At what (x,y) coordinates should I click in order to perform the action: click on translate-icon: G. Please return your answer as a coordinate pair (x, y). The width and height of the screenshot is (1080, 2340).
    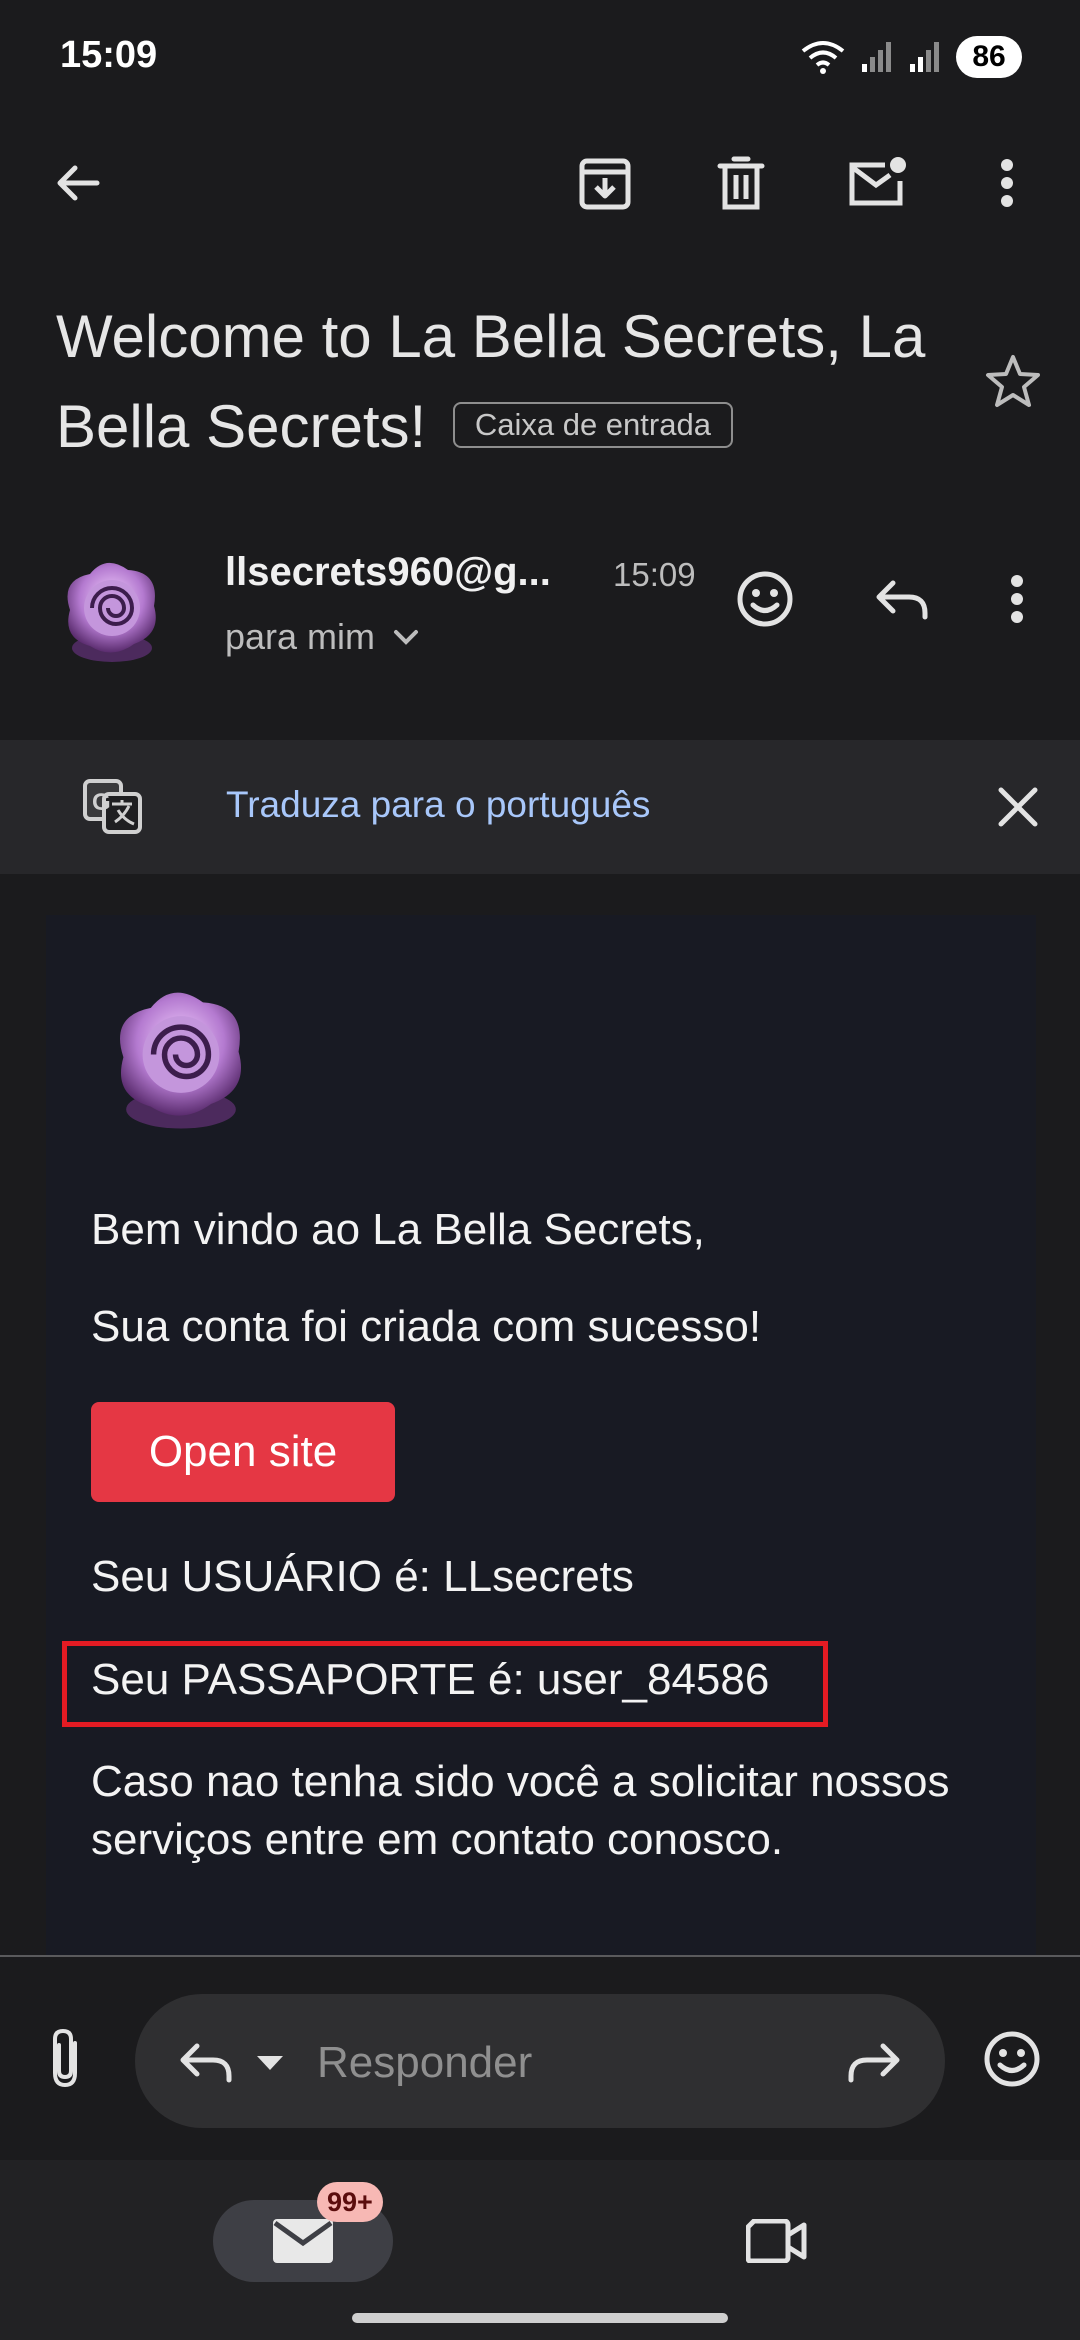
    Looking at the image, I should click on (112, 806).